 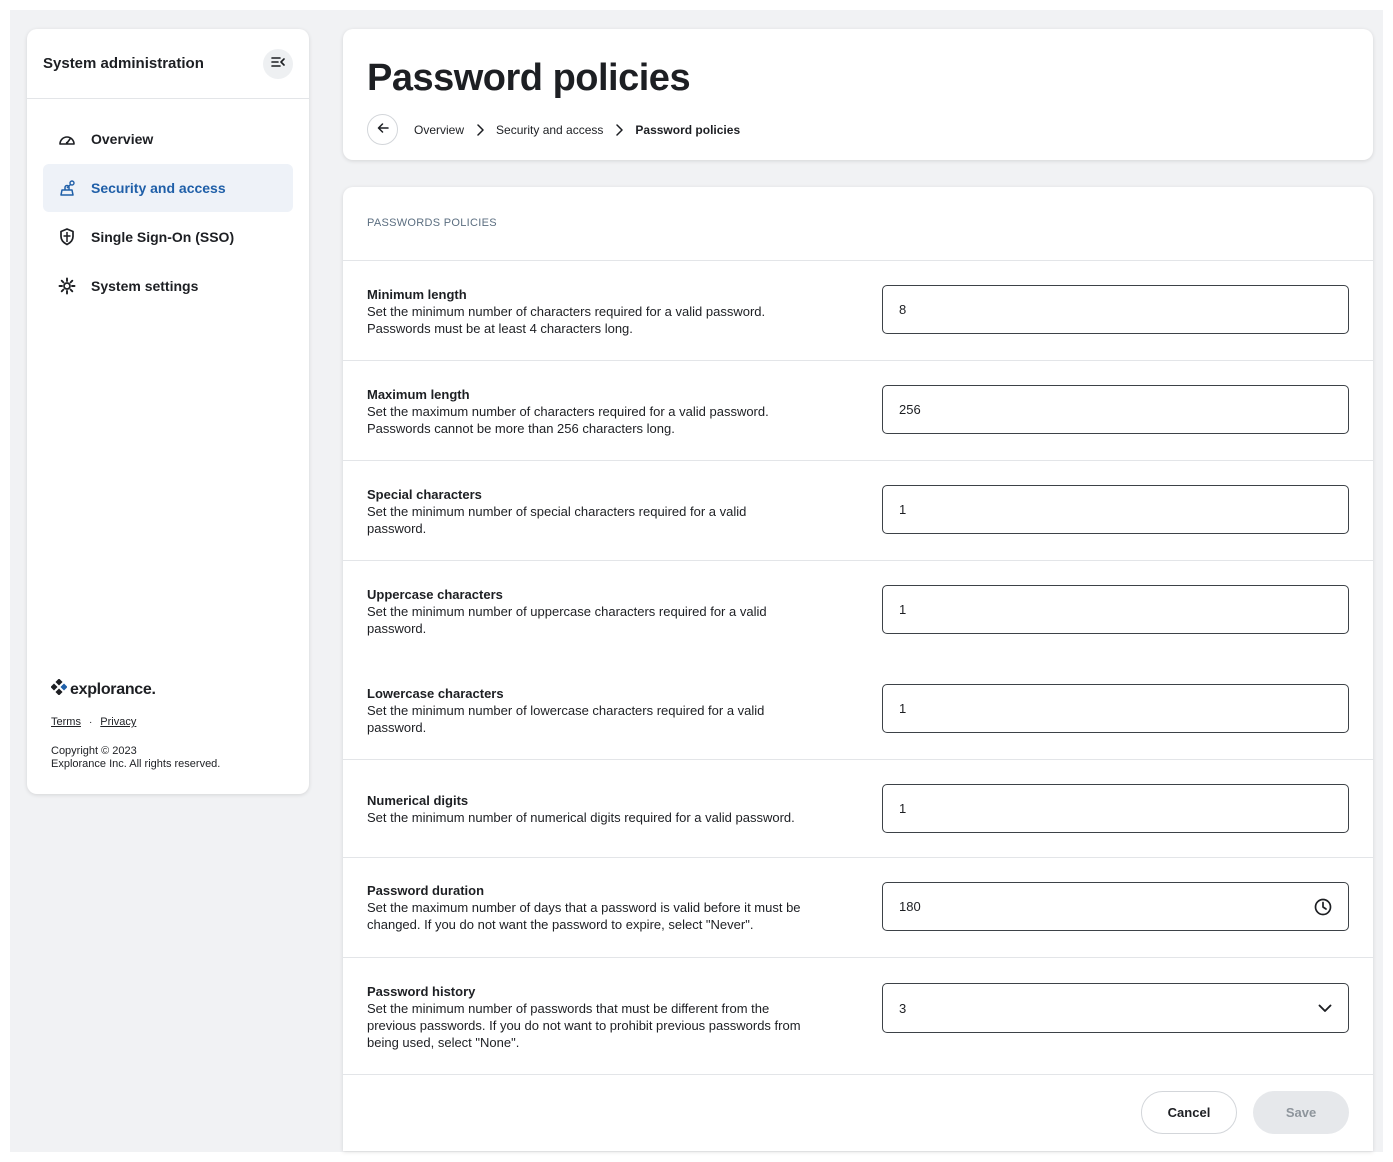 What do you see at coordinates (1115, 509) in the screenshot?
I see `special-characters-input: 1` at bounding box center [1115, 509].